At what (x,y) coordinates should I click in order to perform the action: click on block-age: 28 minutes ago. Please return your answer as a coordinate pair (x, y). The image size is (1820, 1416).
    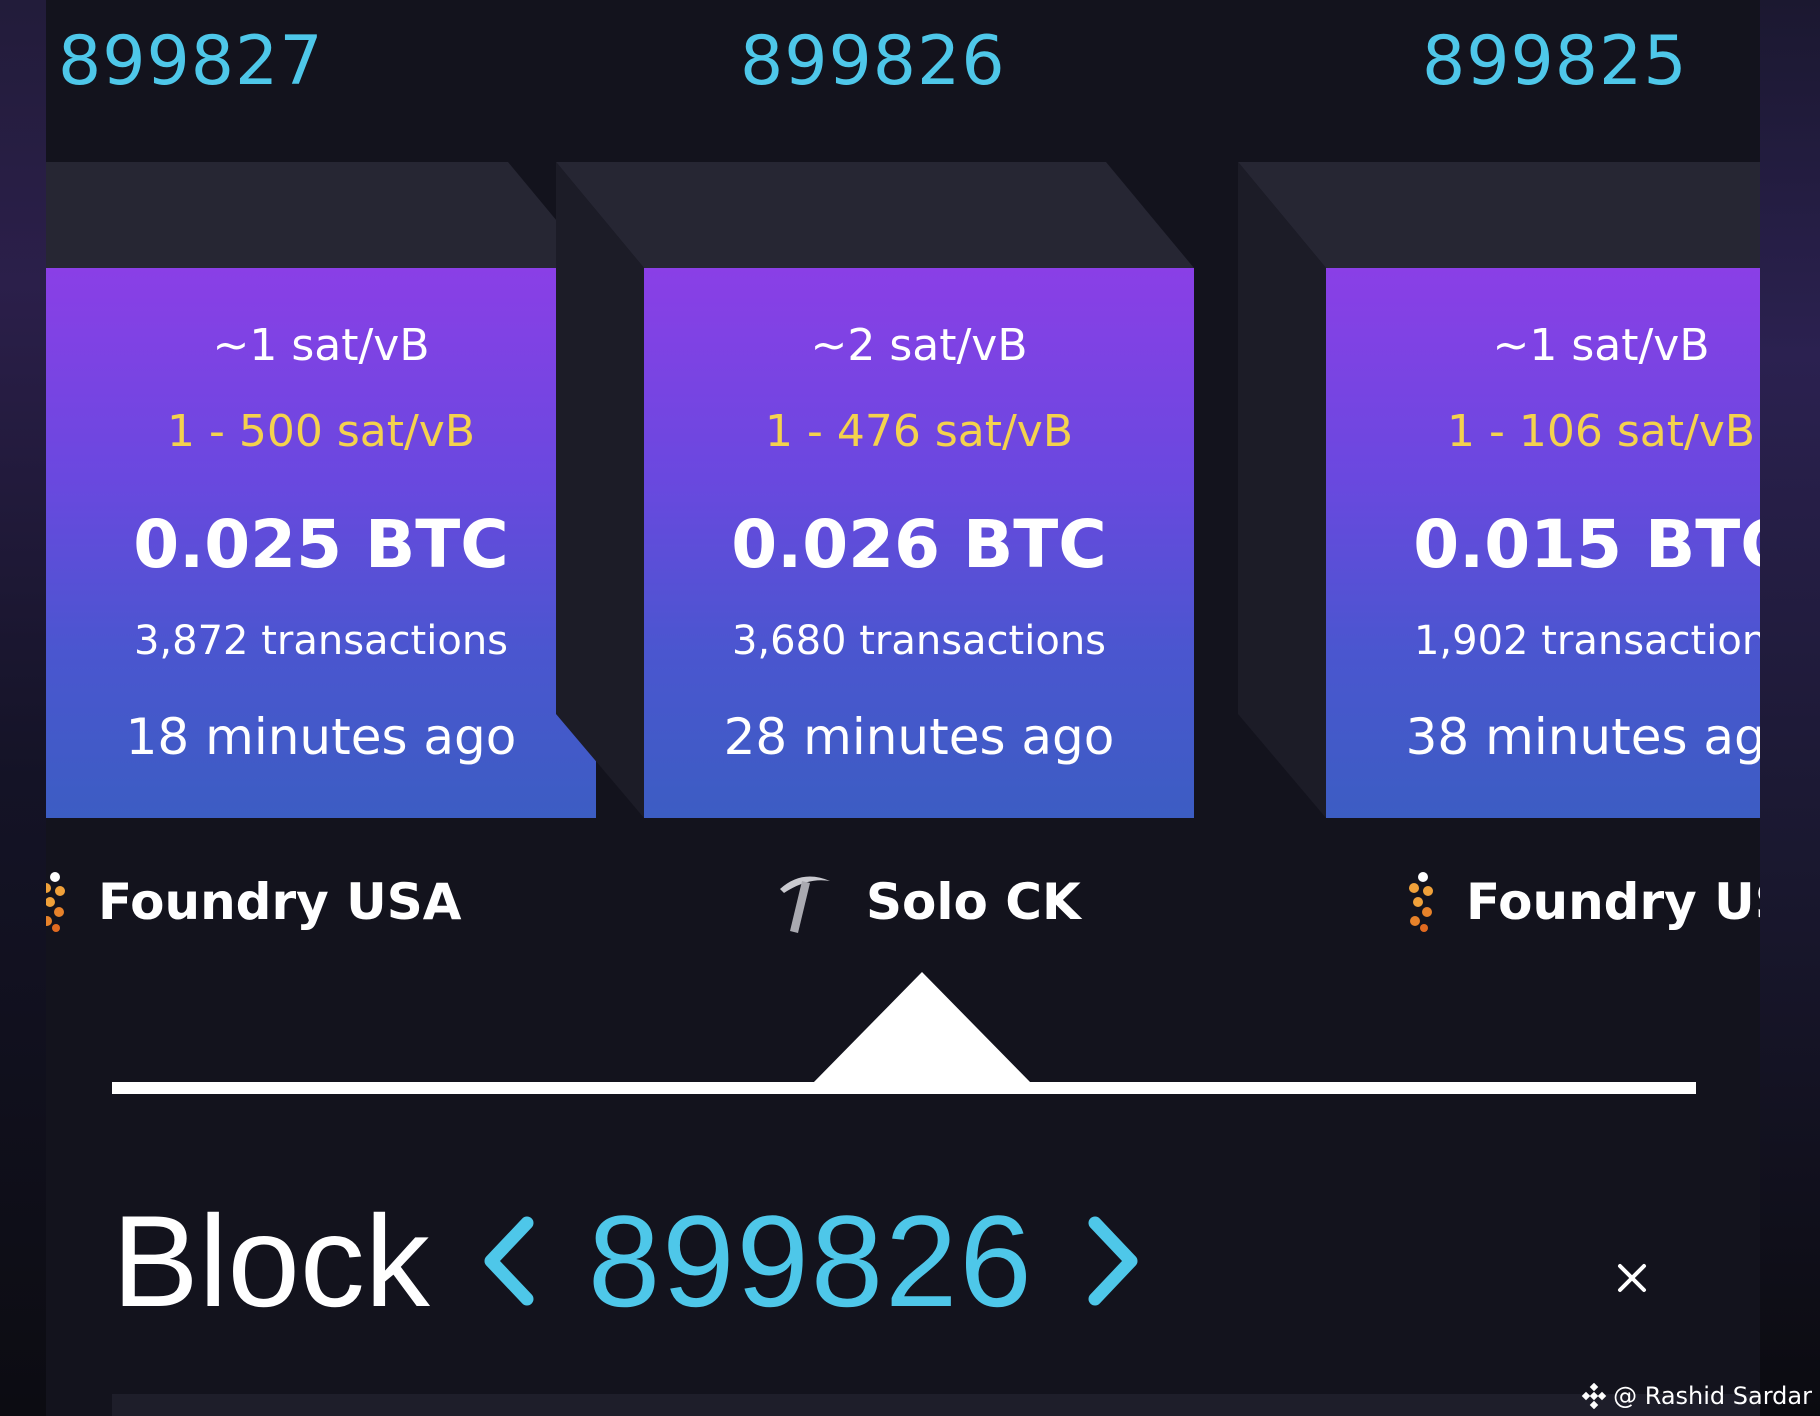
    Looking at the image, I should click on (919, 737).